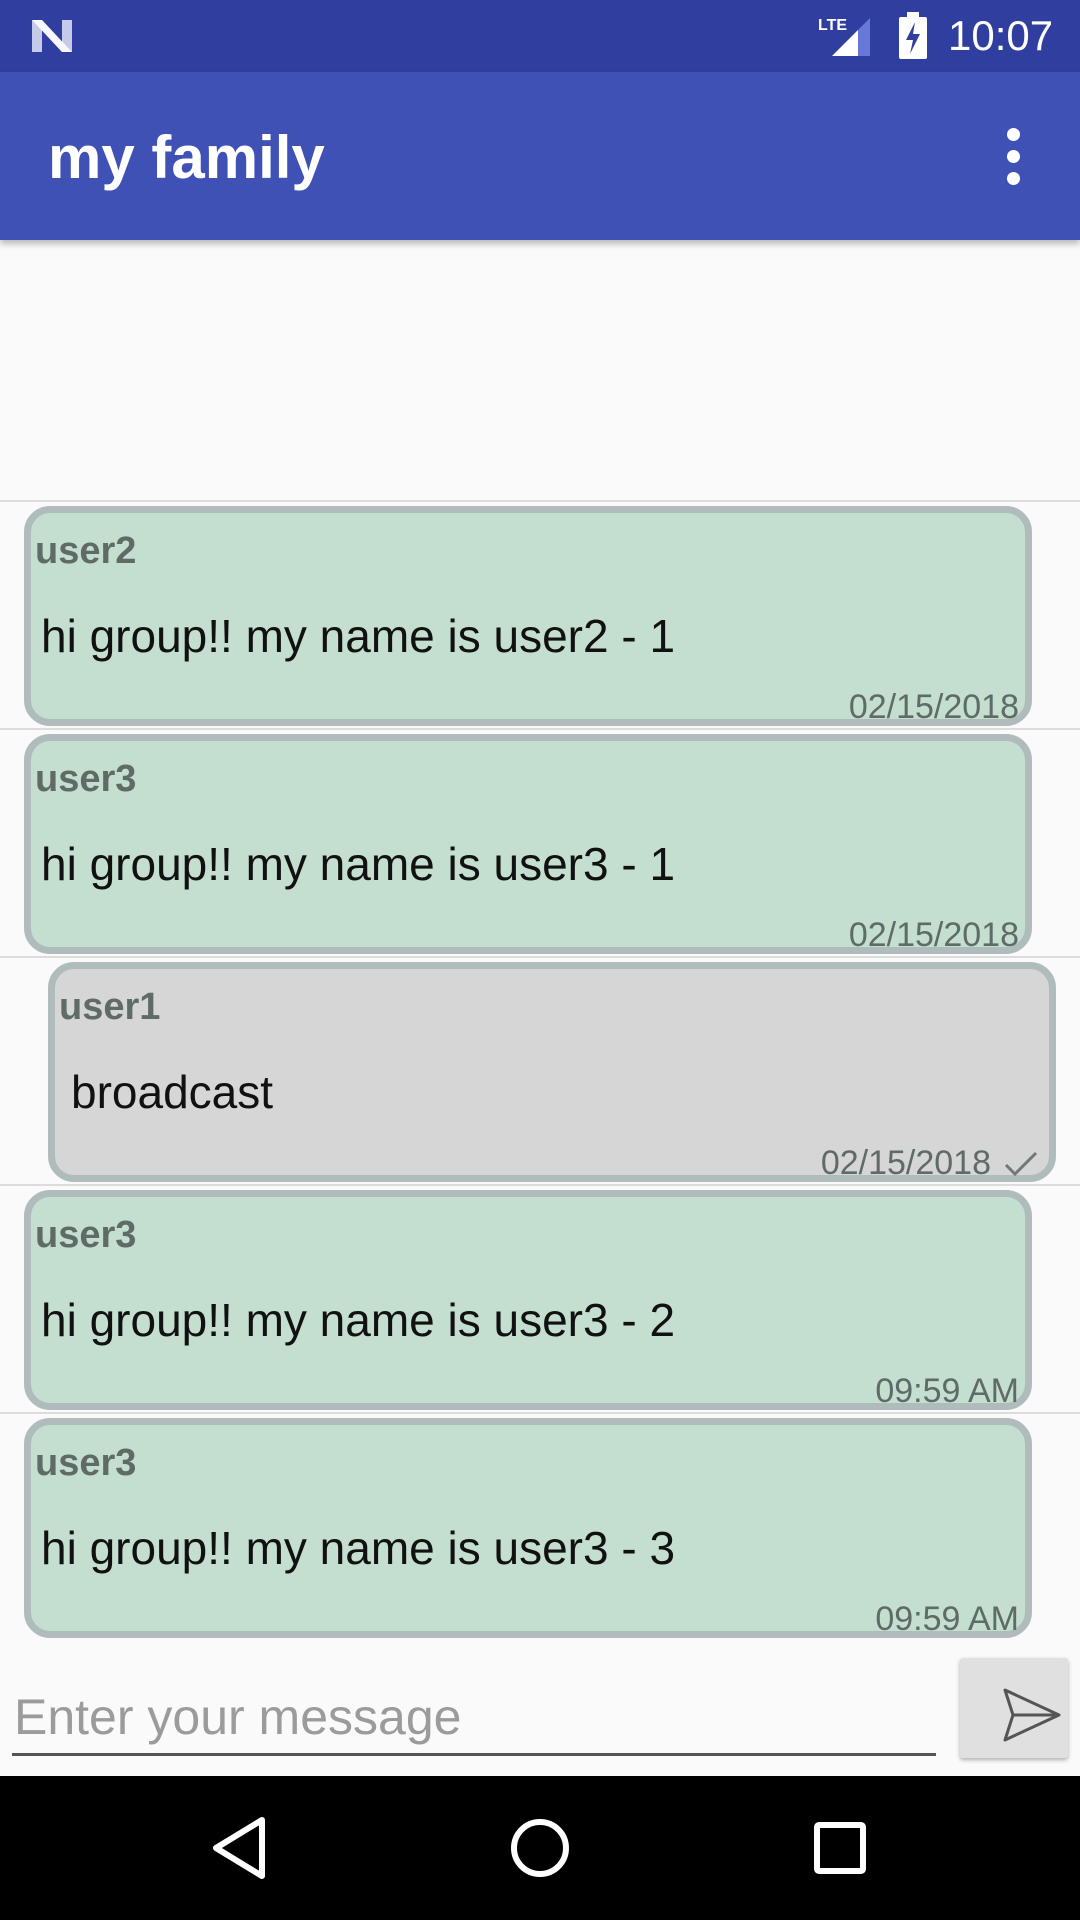 Image resolution: width=1080 pixels, height=1920 pixels. I want to click on message-row: user1 broadcast 02/15/2018, so click(540, 1070).